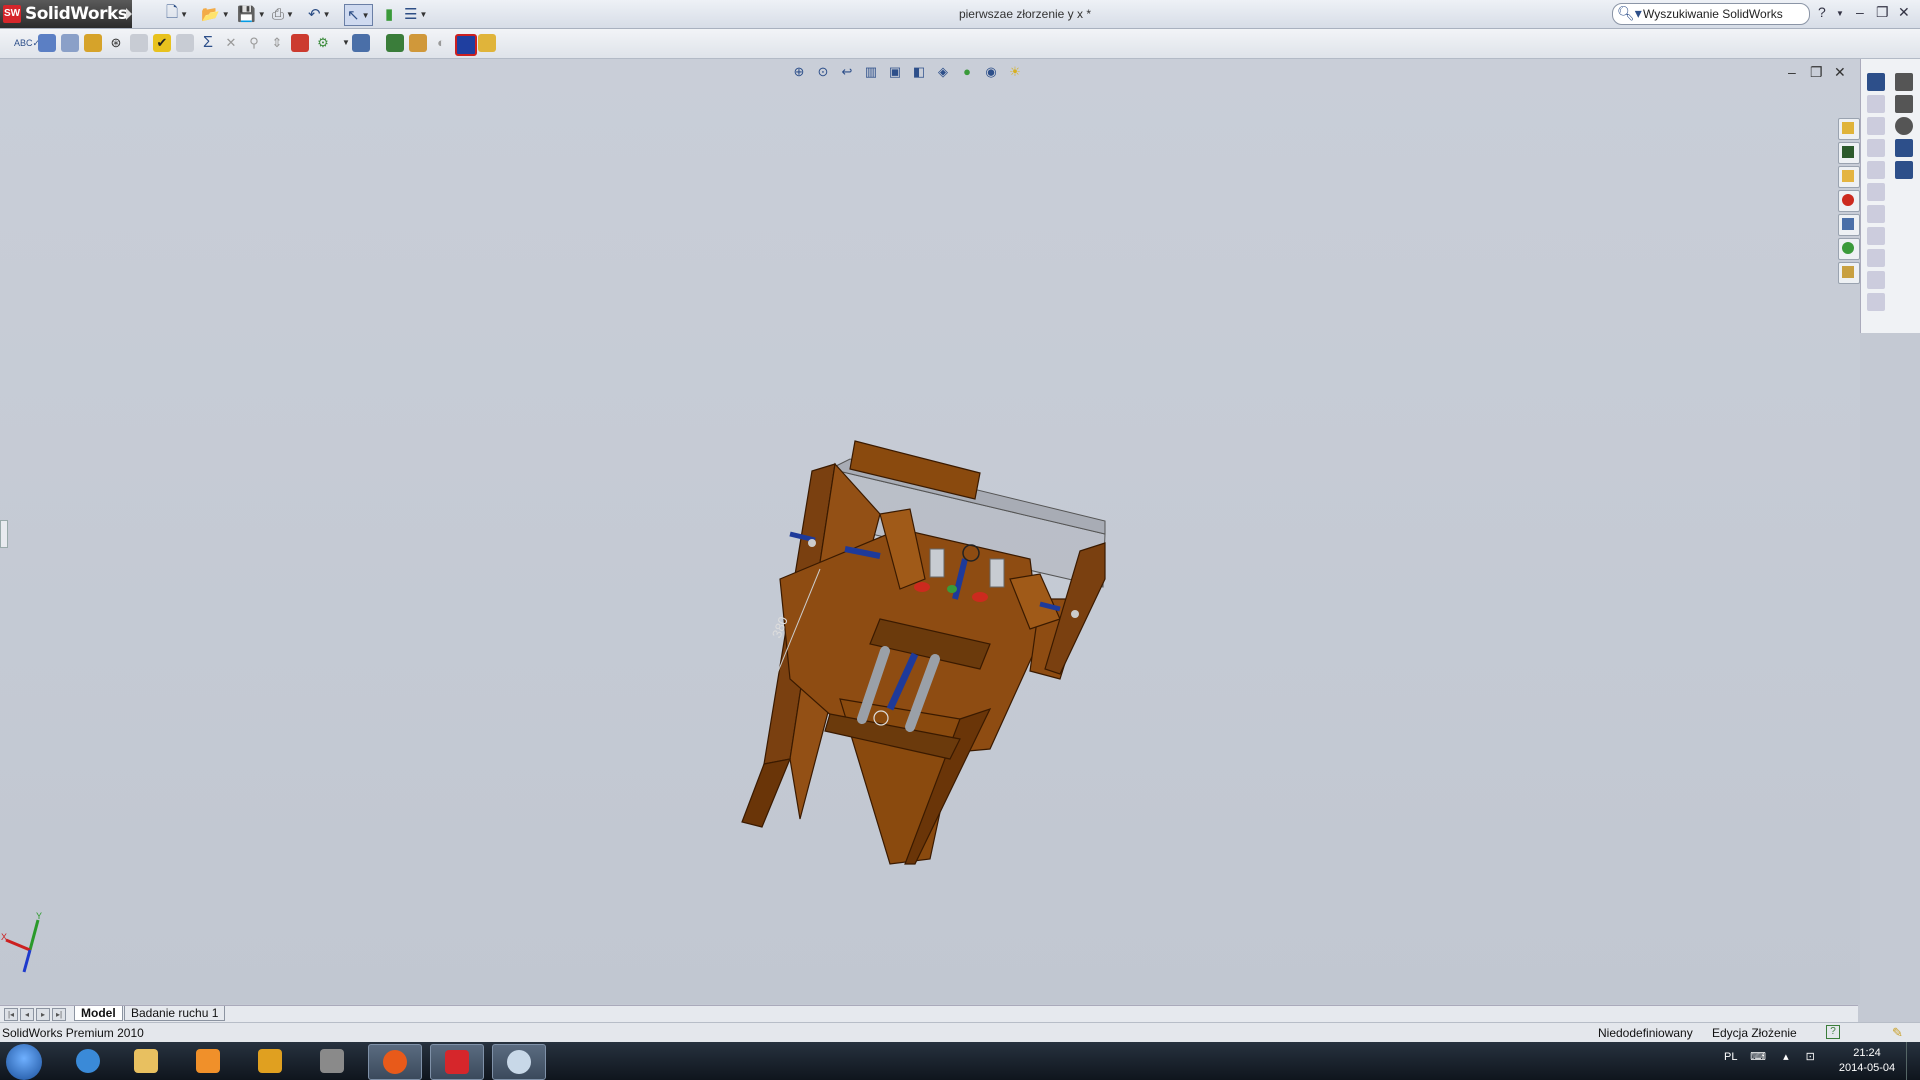 Image resolution: width=1920 pixels, height=1080 pixels. Describe the element at coordinates (1840, 72) in the screenshot. I see `document-close-button: ✕` at that location.